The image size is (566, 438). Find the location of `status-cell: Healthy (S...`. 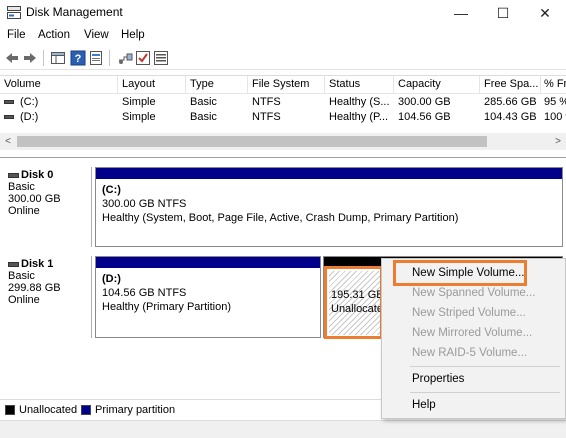

status-cell: Healthy (S... is located at coordinates (359, 102).